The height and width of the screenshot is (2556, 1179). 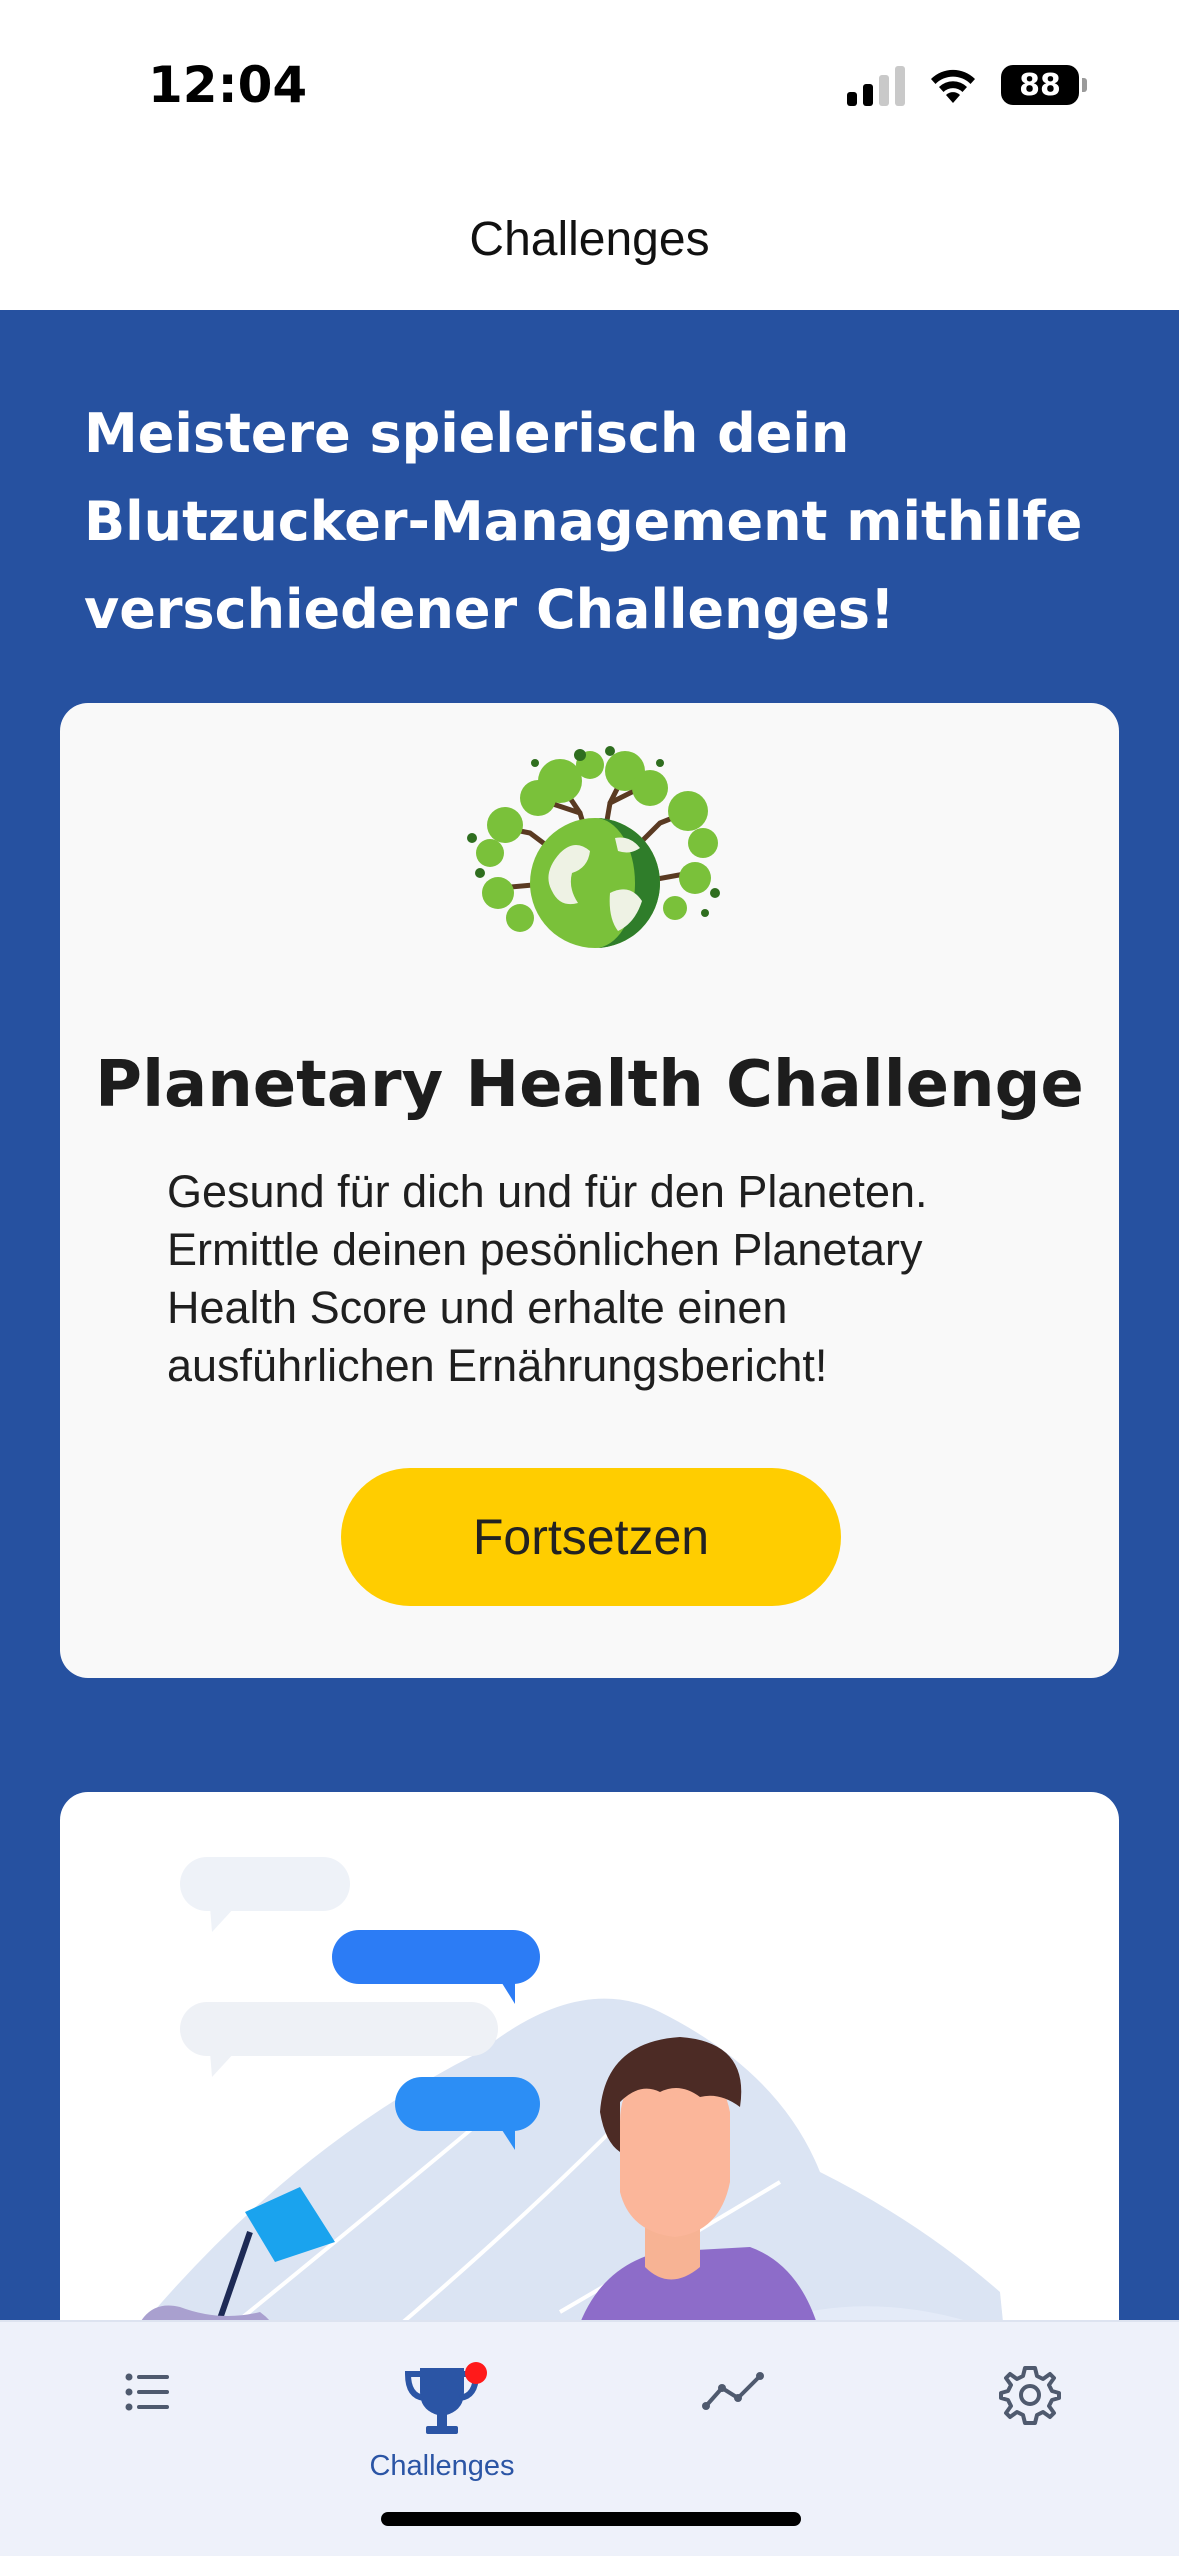 I want to click on gear-icon, so click(x=1030, y=2395).